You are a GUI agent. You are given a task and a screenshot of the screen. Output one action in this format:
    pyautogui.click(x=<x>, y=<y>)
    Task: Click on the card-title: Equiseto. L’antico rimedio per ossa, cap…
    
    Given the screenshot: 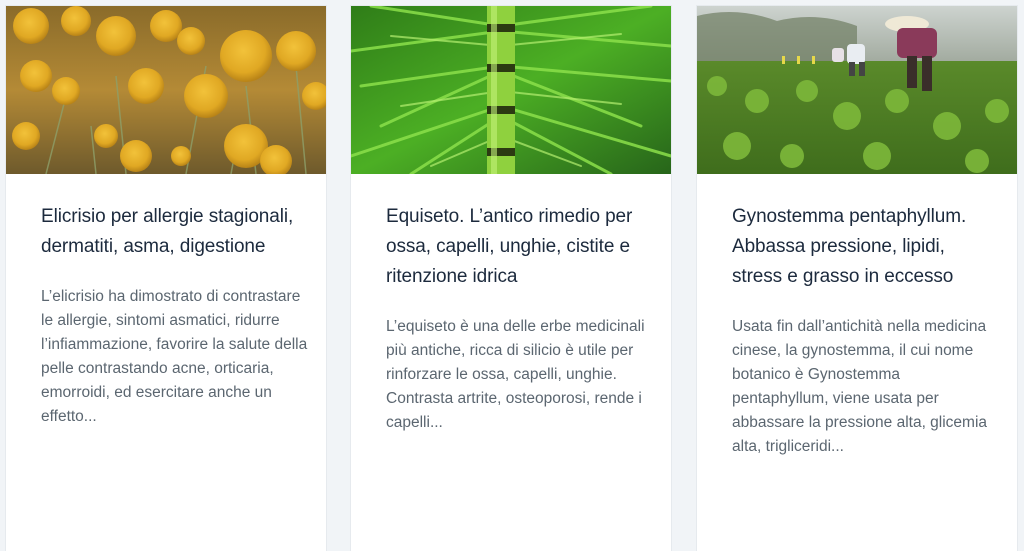 What is the action you would take?
    pyautogui.click(x=518, y=247)
    